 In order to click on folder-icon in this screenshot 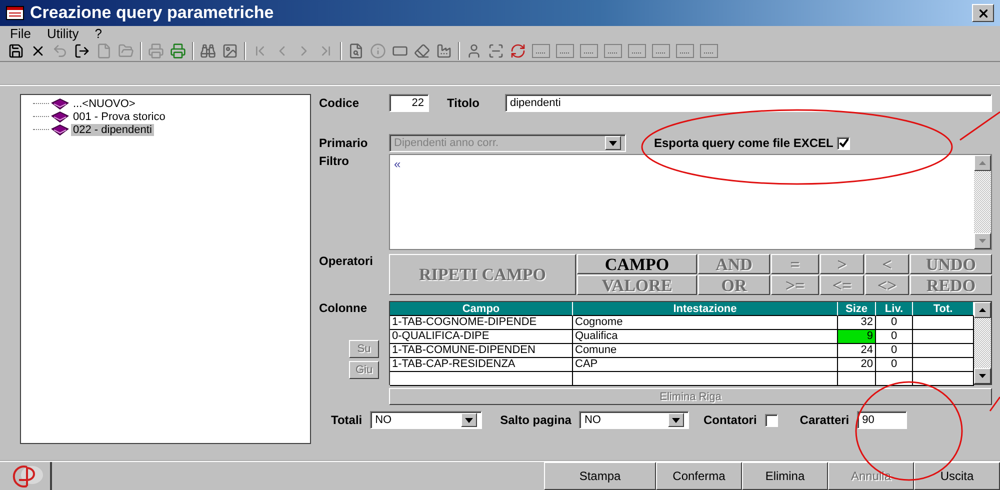, I will do `click(126, 50)`.